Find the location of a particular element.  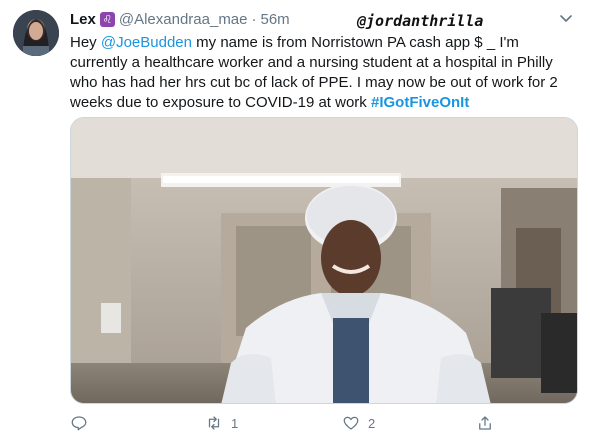

like-button: 2 is located at coordinates (358, 423).